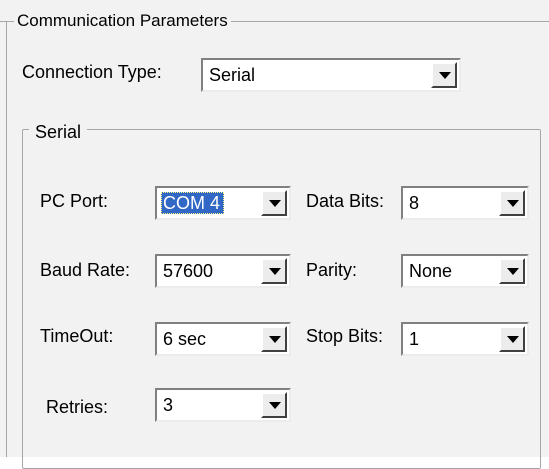 The image size is (549, 469). Describe the element at coordinates (332, 270) in the screenshot. I see `parity-label: Parity:` at that location.